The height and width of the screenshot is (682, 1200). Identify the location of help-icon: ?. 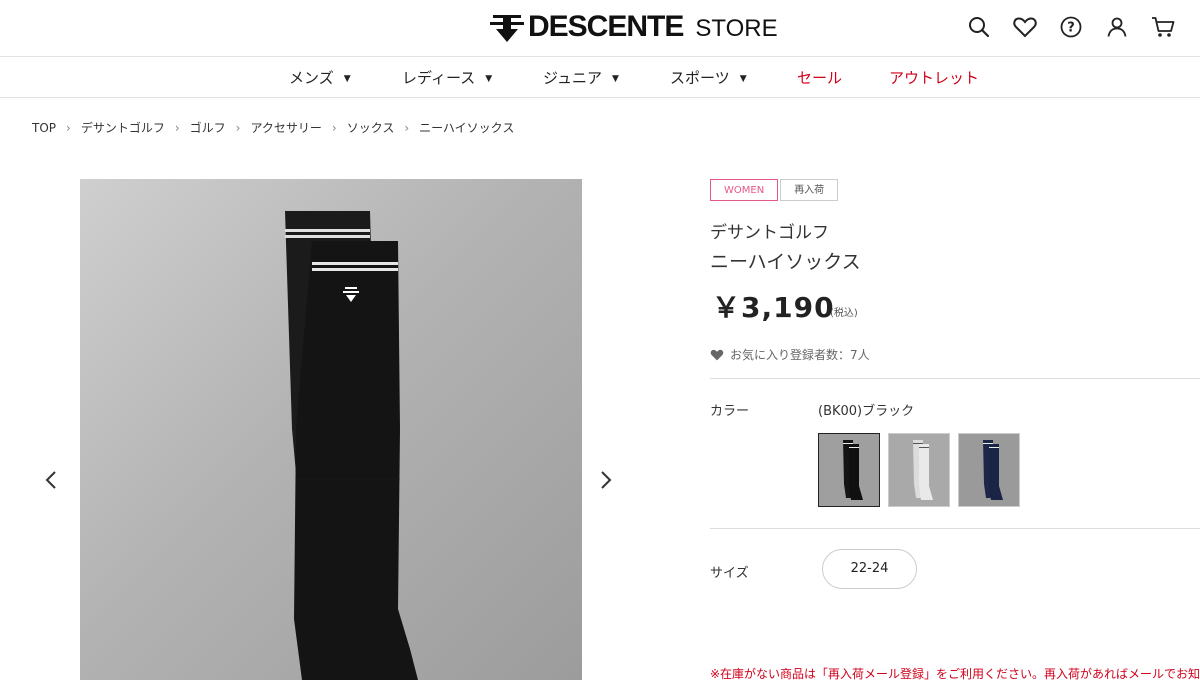
(1071, 27).